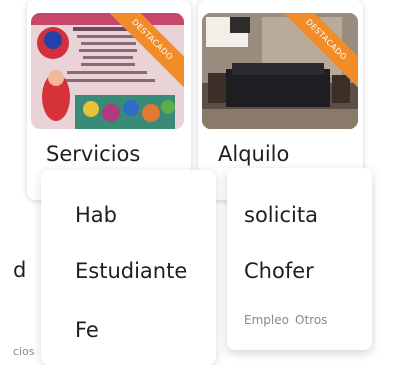 This screenshot has height=365, width=401. Describe the element at coordinates (87, 330) in the screenshot. I see `menu-item-fe: Fe` at that location.